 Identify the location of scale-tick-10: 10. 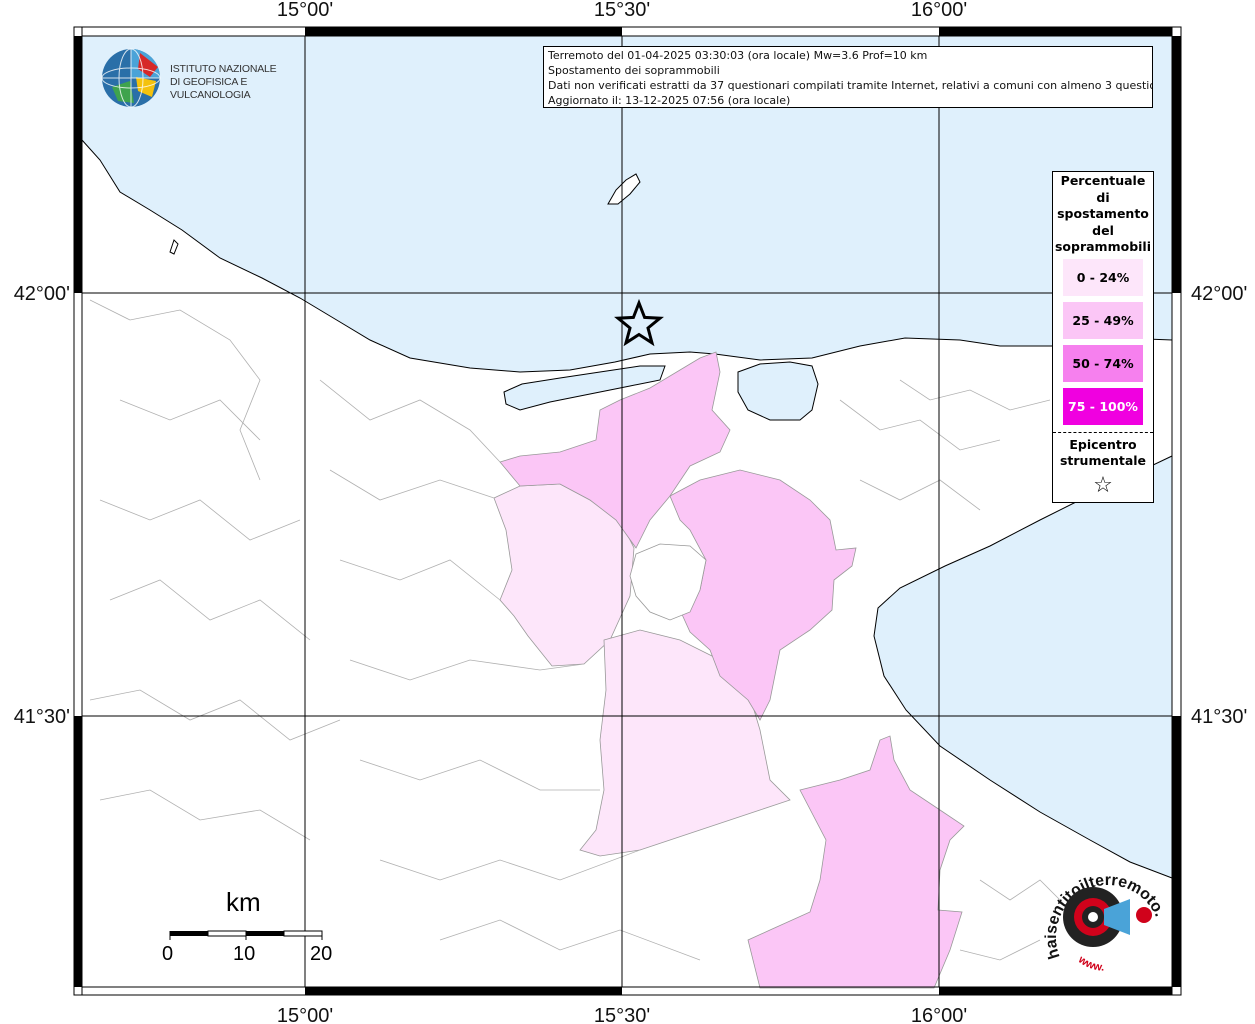
(244, 954).